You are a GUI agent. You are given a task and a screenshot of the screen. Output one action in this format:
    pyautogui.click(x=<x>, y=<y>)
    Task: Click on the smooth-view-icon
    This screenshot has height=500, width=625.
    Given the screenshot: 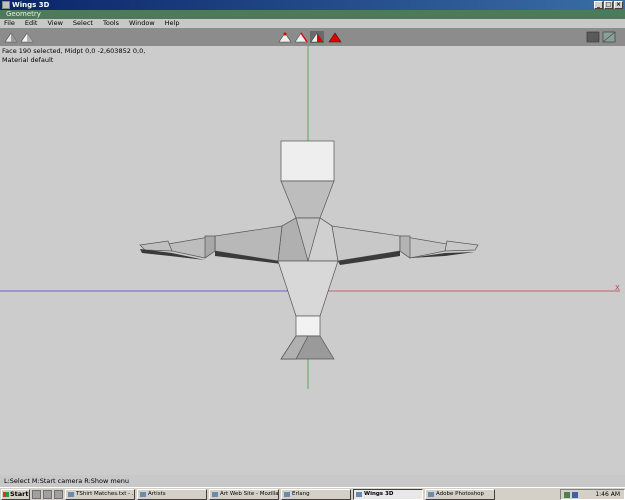 What is the action you would take?
    pyautogui.click(x=11, y=37)
    